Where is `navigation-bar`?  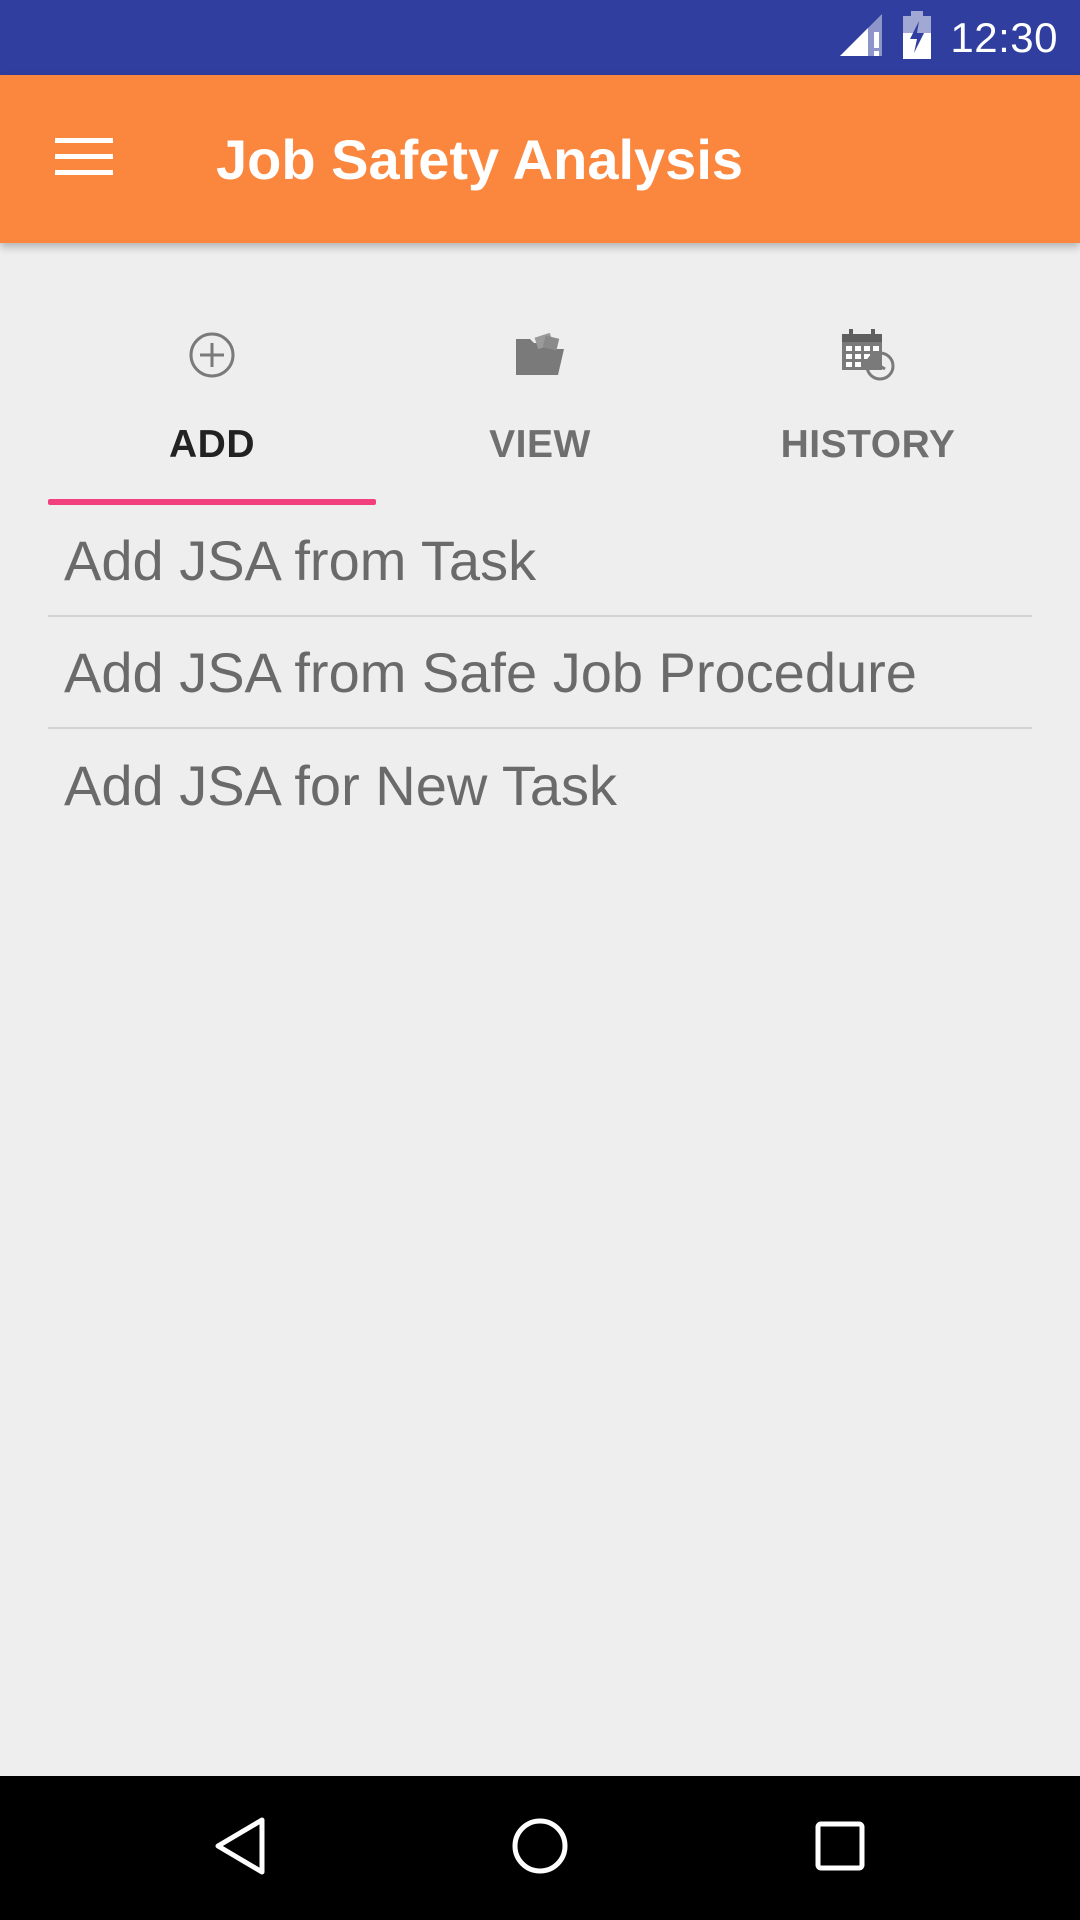 navigation-bar is located at coordinates (540, 1848).